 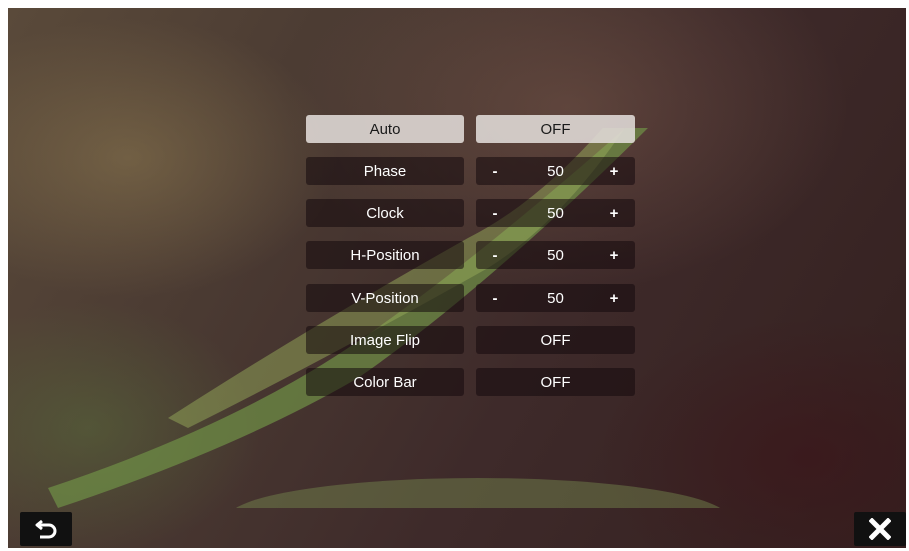 What do you see at coordinates (495, 255) in the screenshot?
I see `h-position-minus-button: -` at bounding box center [495, 255].